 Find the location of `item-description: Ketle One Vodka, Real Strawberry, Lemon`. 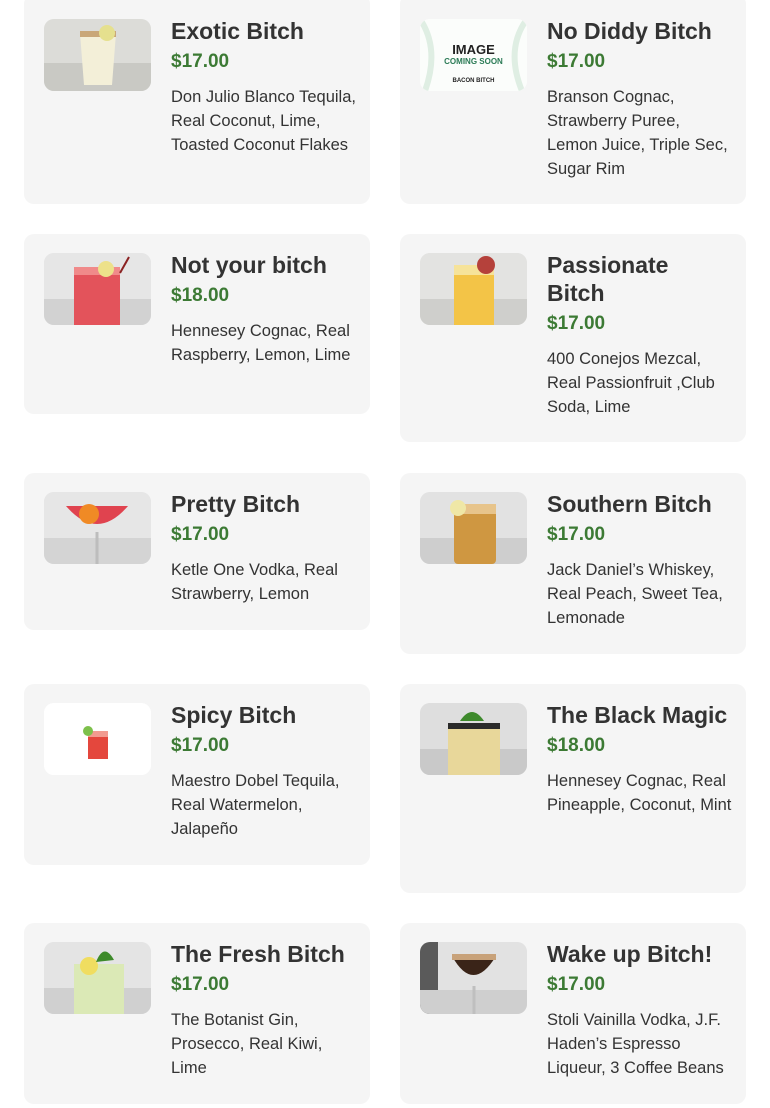

item-description: Ketle One Vodka, Real Strawberry, Lemon is located at coordinates (254, 582).